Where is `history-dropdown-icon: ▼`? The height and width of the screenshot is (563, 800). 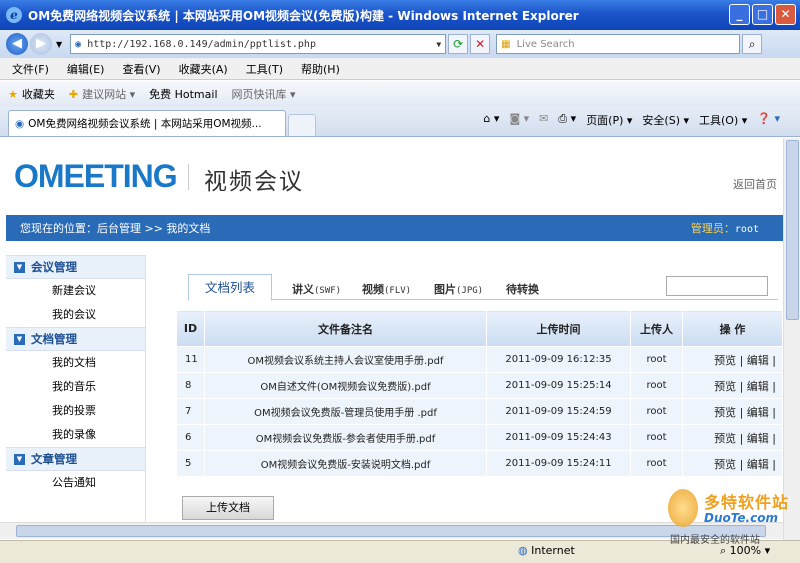
history-dropdown-icon: ▼ is located at coordinates (59, 44).